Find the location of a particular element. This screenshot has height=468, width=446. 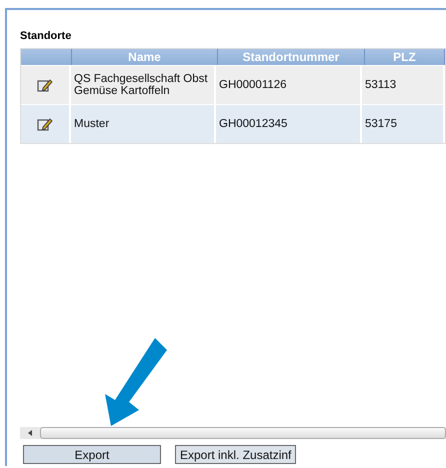

table-cell: GH00012345 is located at coordinates (289, 124).